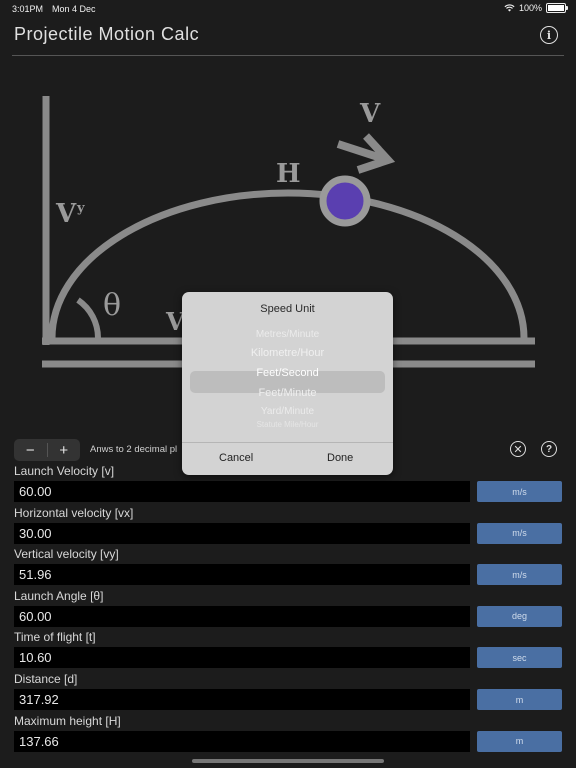 The image size is (576, 768). Describe the element at coordinates (236, 458) in the screenshot. I see `cancel-button: Cancel` at that location.